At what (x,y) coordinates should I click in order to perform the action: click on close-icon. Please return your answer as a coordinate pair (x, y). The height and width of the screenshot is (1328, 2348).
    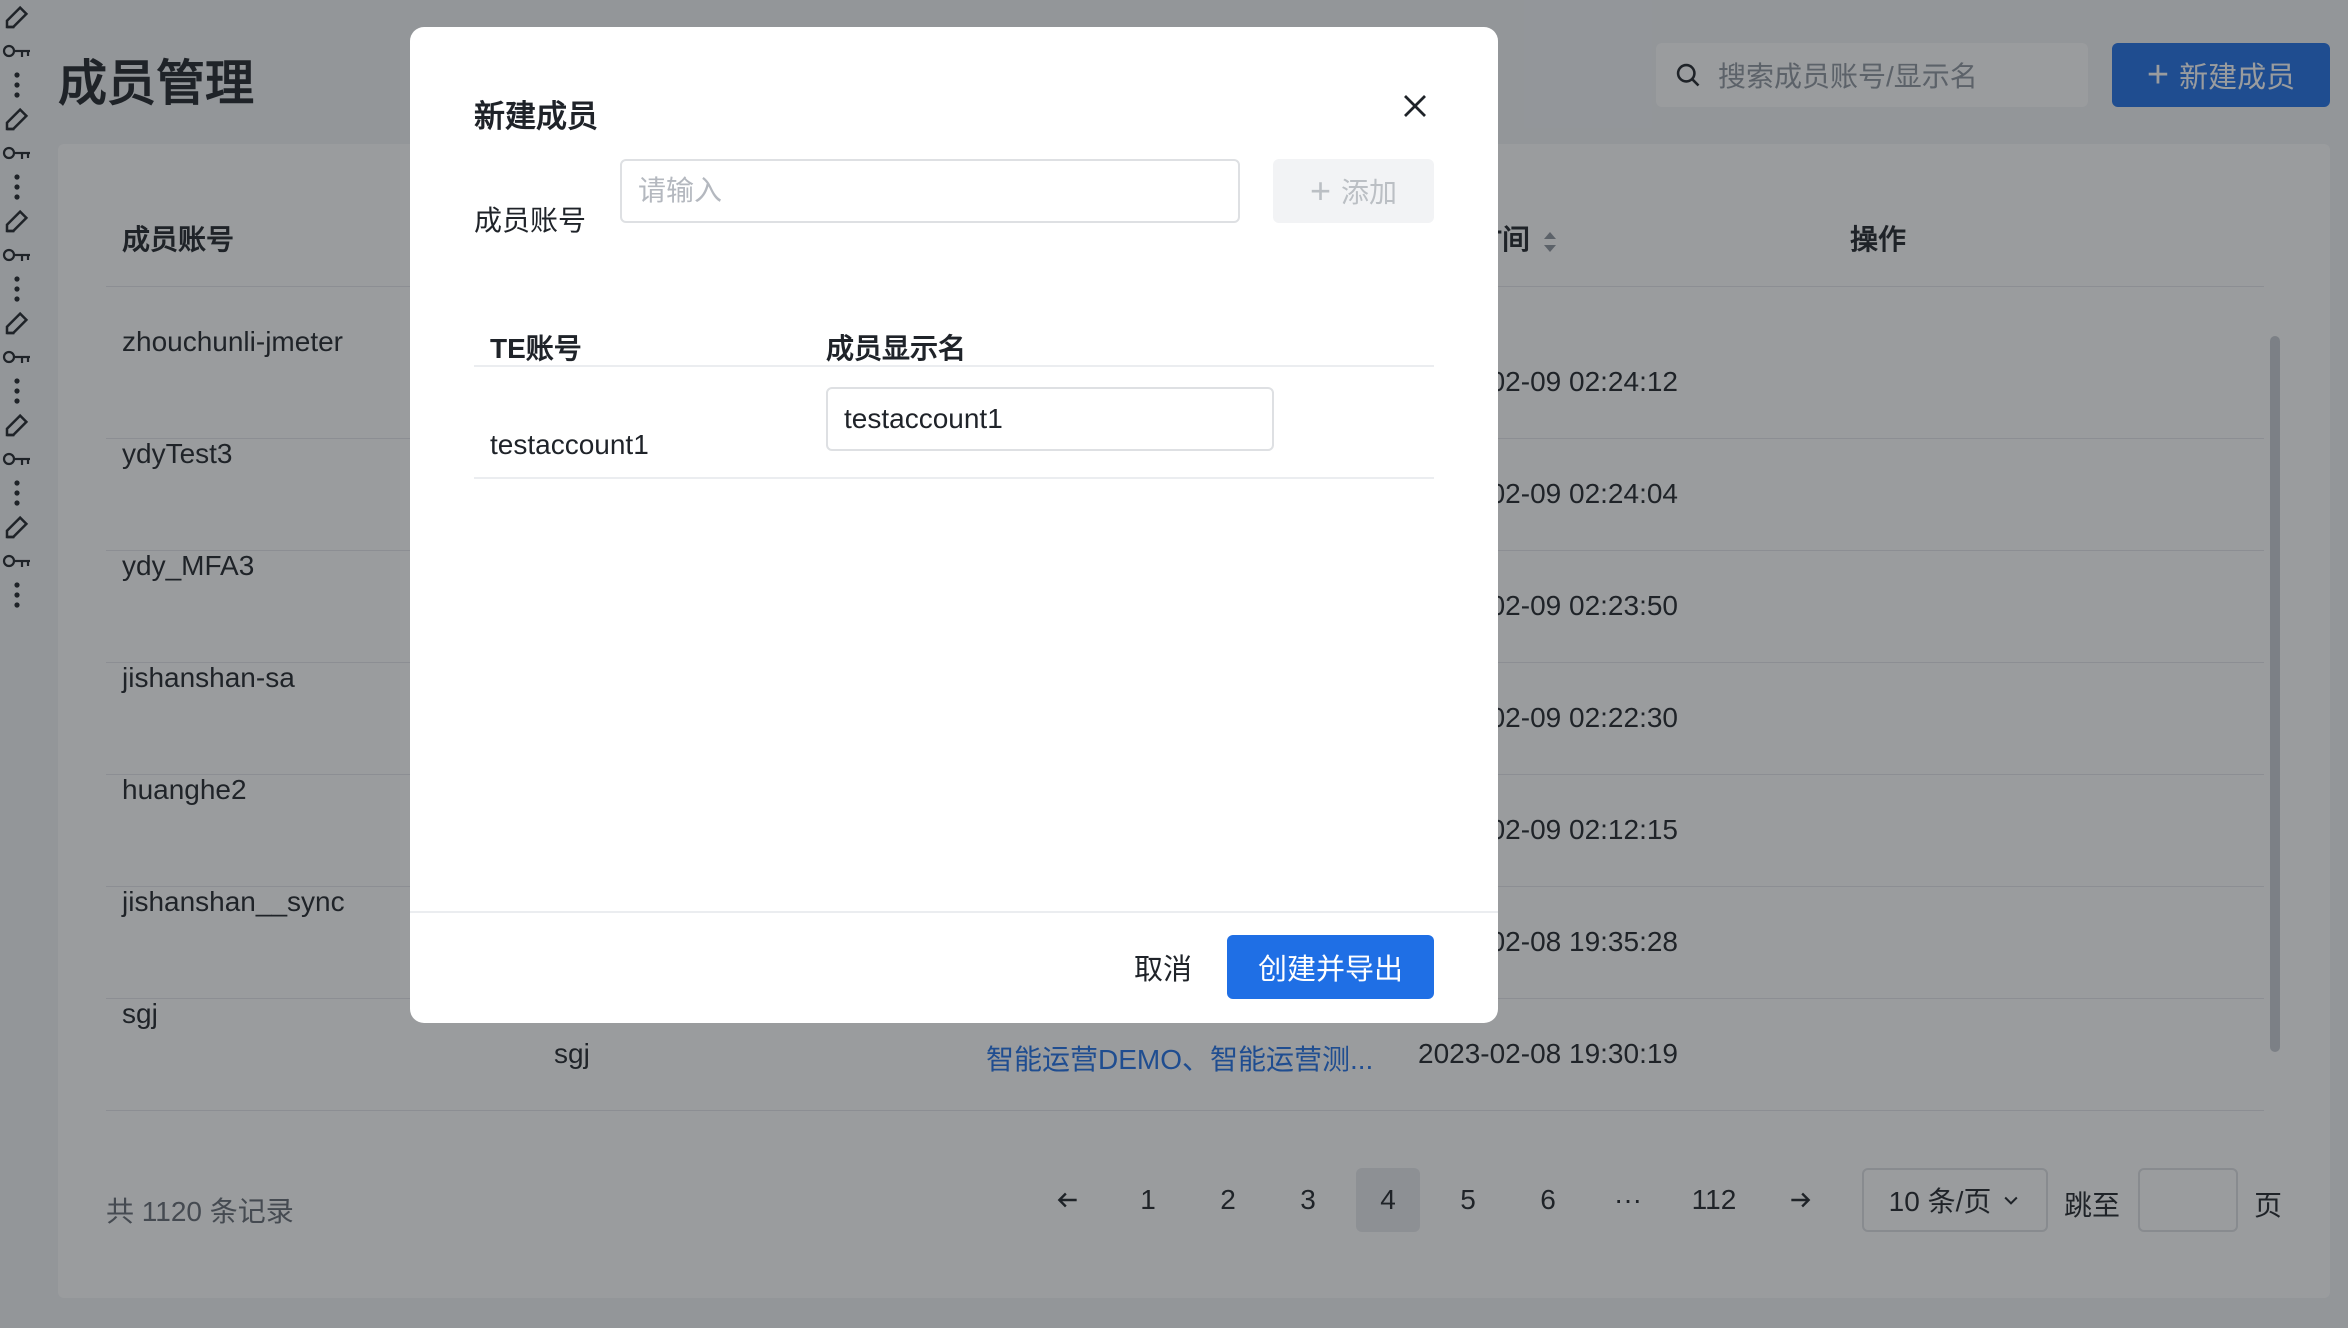
    Looking at the image, I should click on (1415, 106).